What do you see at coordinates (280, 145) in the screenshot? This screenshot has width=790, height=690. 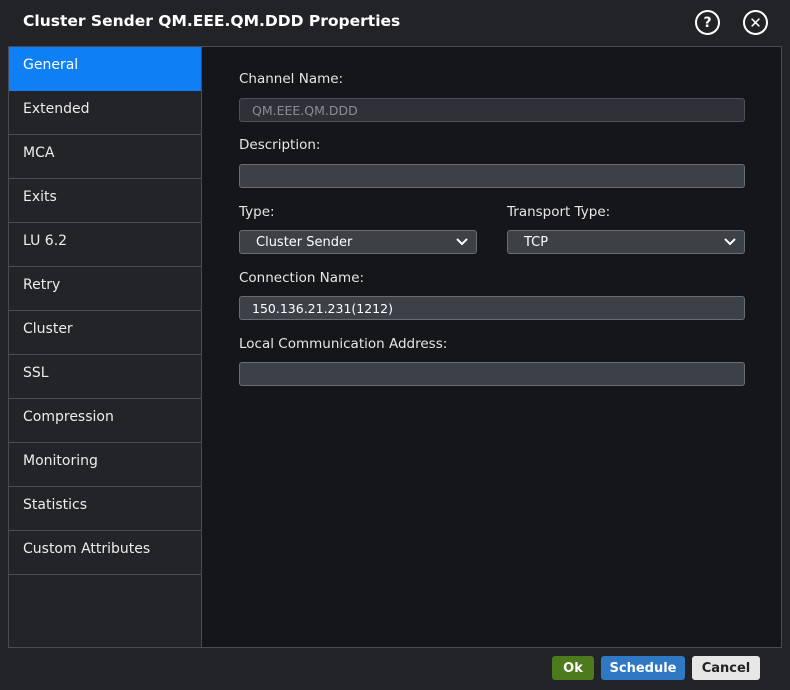 I see `description-label: Description:` at bounding box center [280, 145].